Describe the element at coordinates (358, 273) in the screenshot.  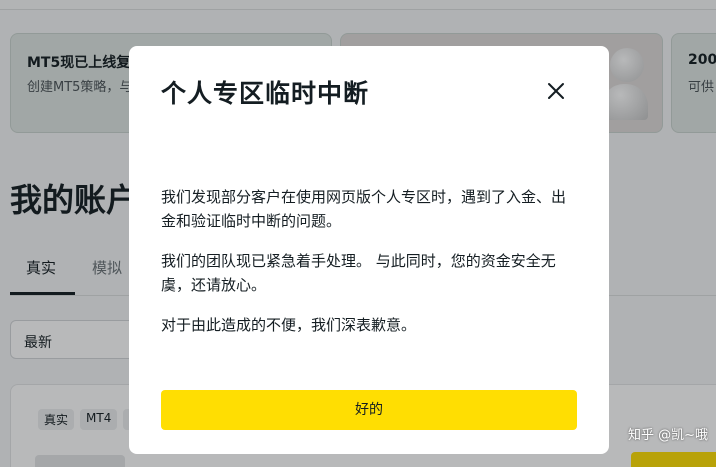
I see `dialog-paragraph: 我们的团队现已紧急着手处理。 与此同时，您的资金安全无虞，还请放心。` at that location.